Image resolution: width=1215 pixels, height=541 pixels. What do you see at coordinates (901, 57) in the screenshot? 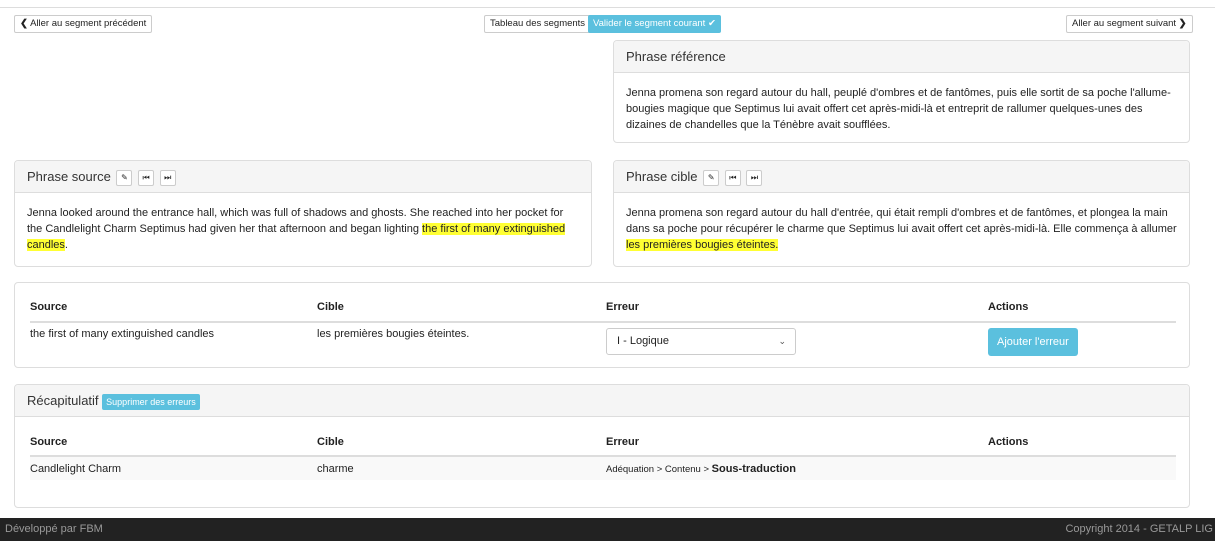
I see `reference-heading: Phrase référence` at bounding box center [901, 57].